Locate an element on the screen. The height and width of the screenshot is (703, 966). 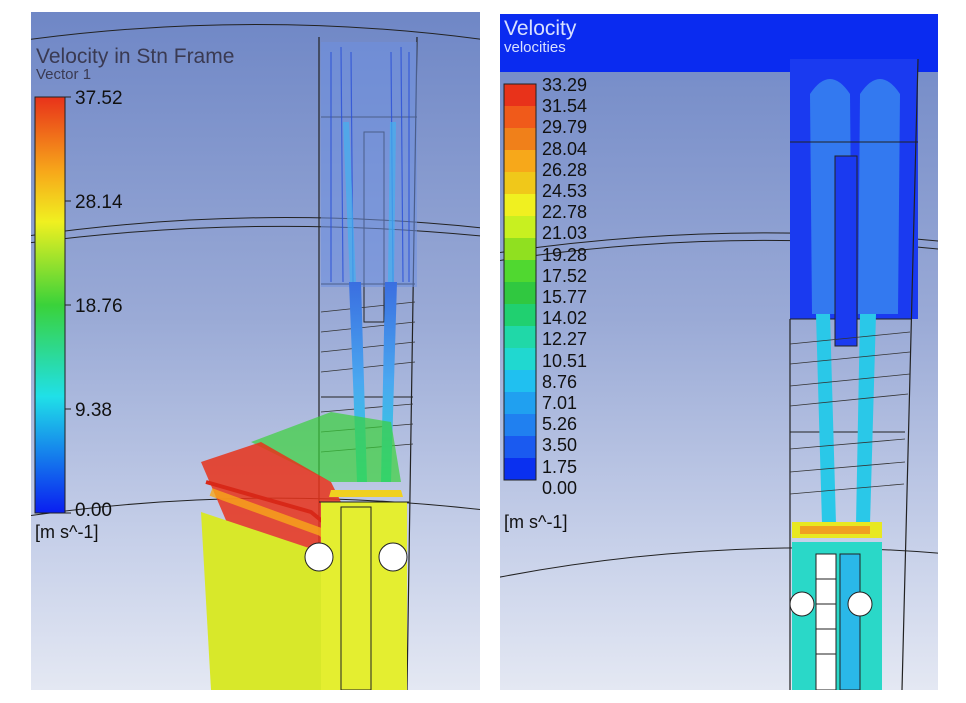
right-legend-level: 24.53 is located at coordinates (565, 191).